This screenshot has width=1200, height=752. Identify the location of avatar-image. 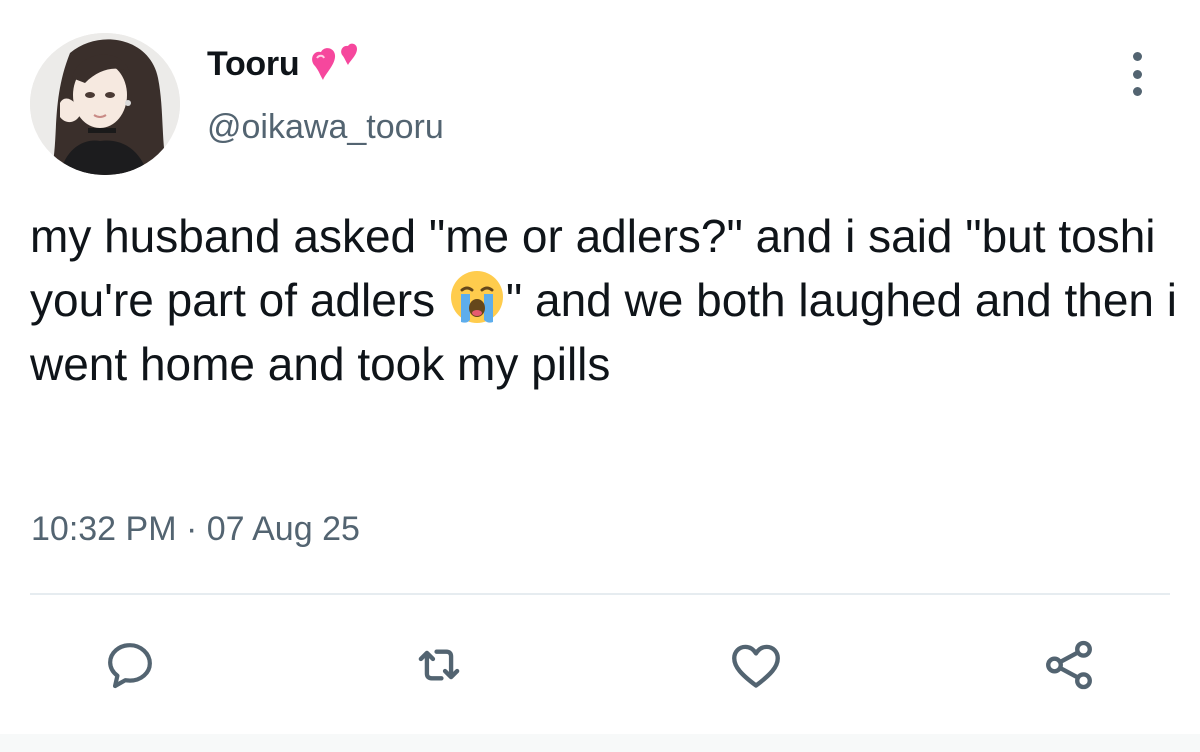
(105, 104).